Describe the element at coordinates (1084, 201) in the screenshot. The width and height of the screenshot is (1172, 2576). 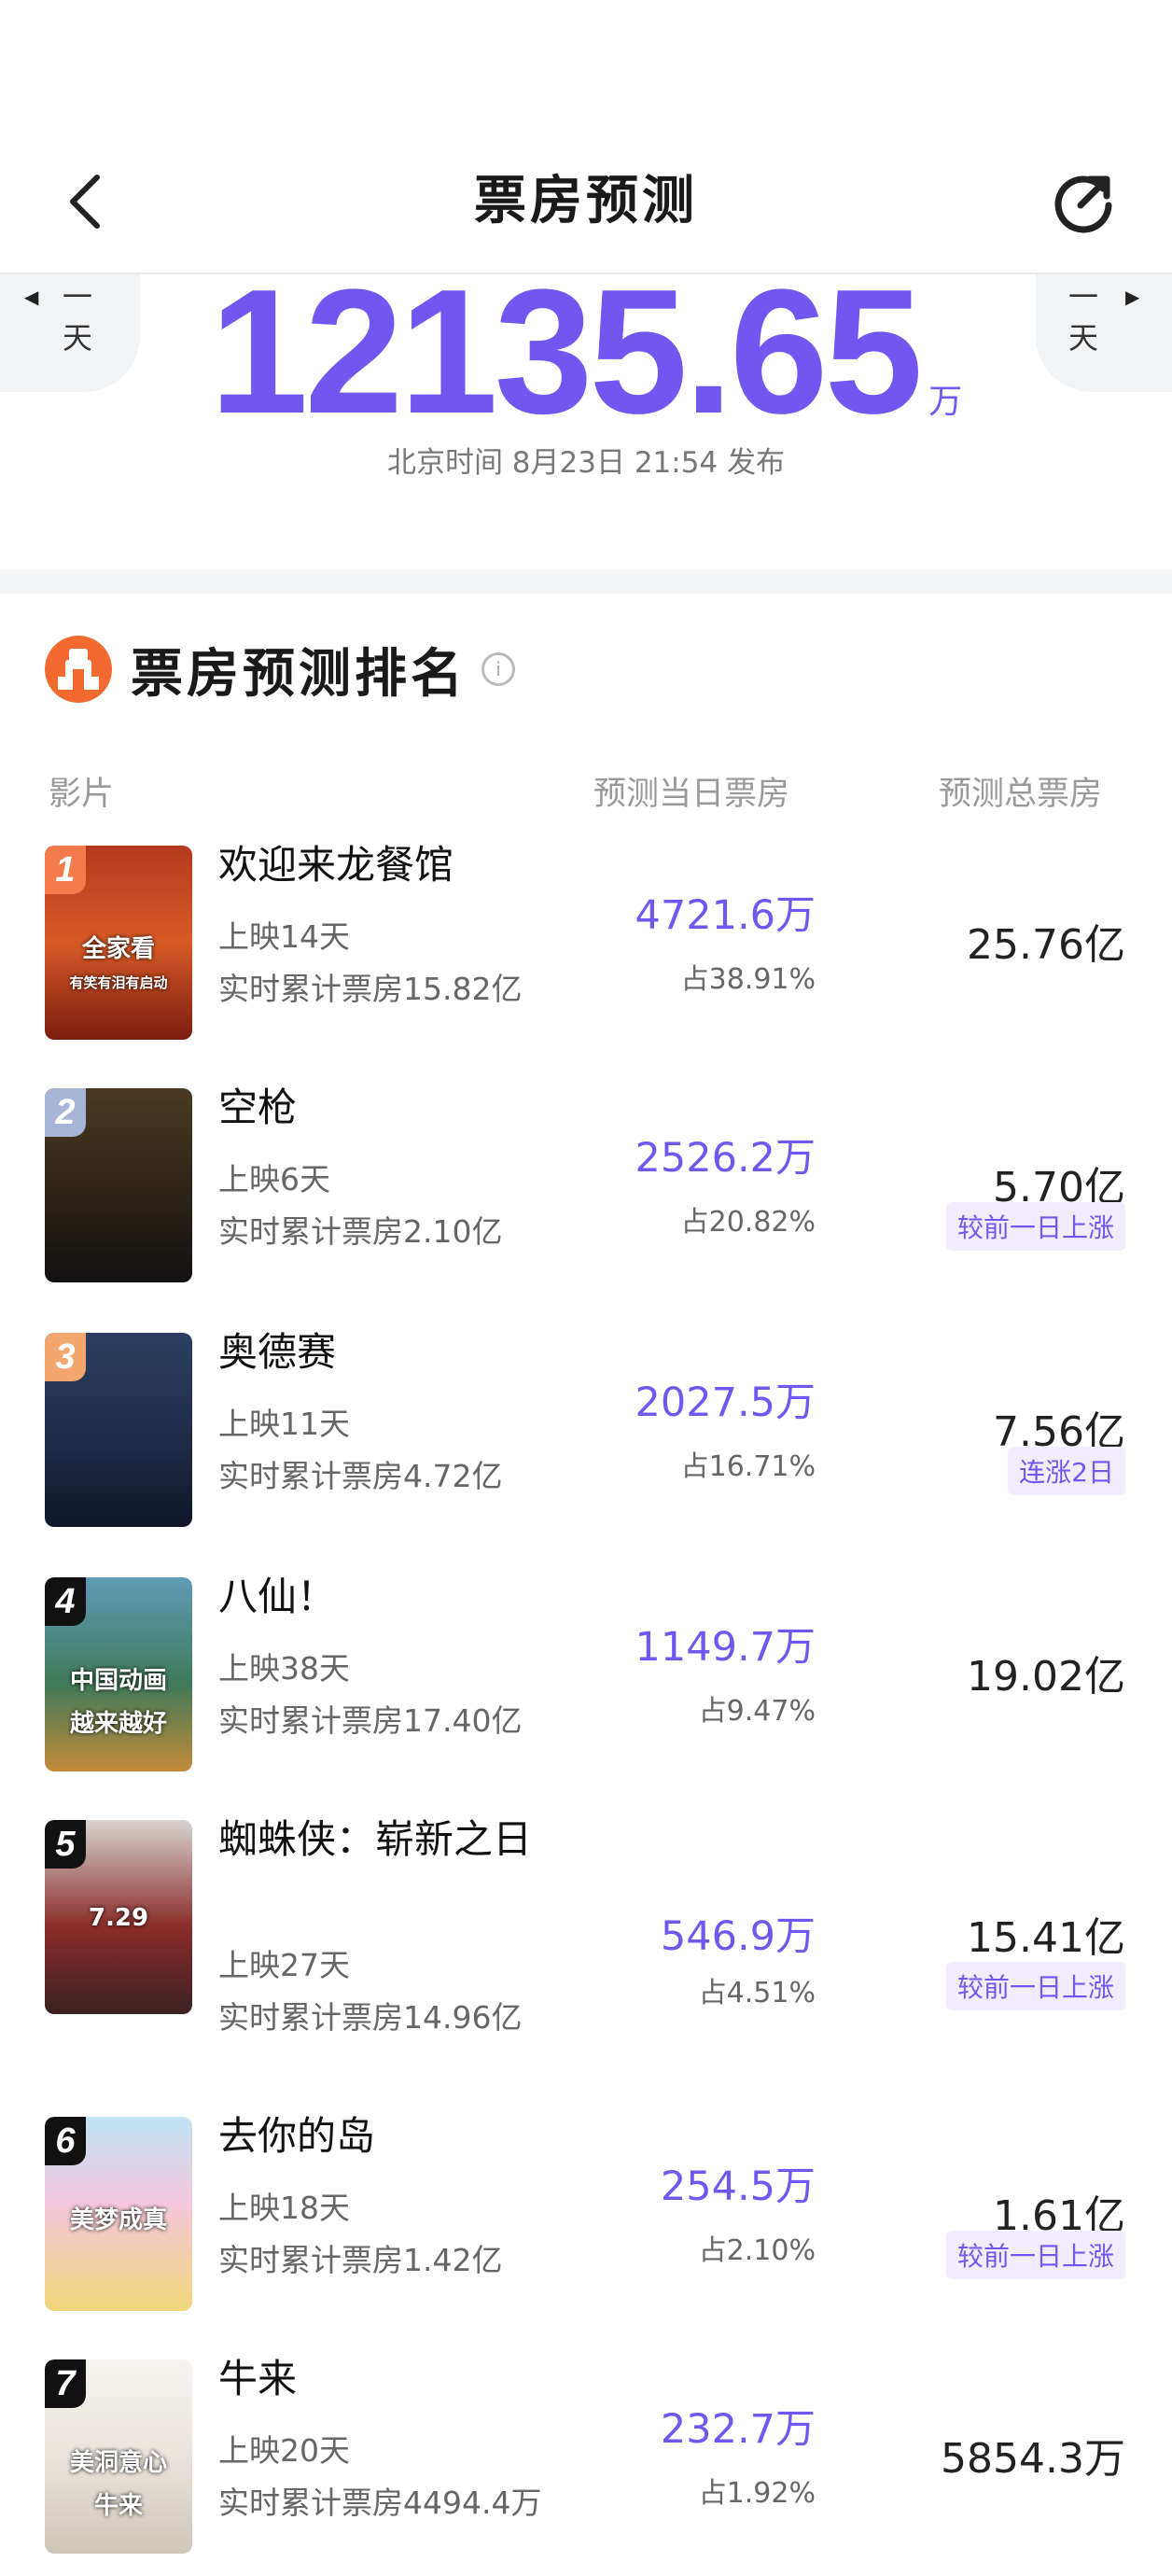
I see `refresh-icon` at that location.